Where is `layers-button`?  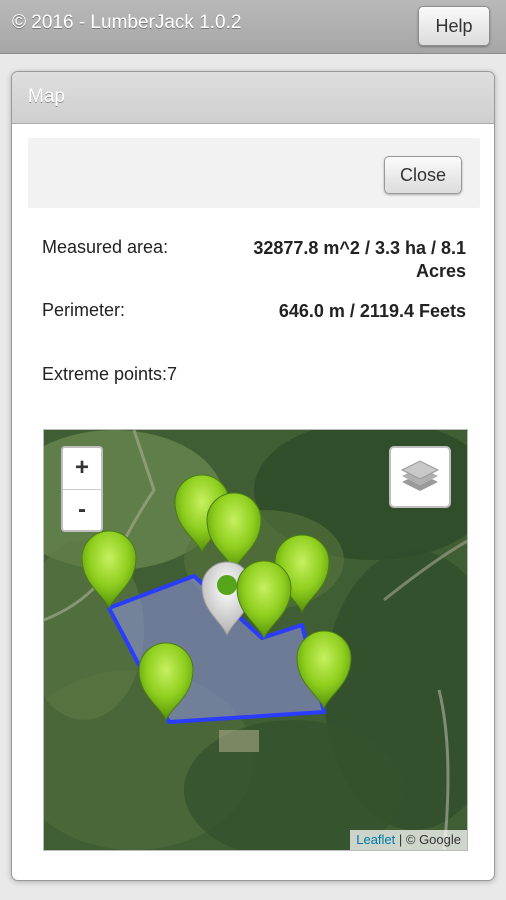 layers-button is located at coordinates (420, 477).